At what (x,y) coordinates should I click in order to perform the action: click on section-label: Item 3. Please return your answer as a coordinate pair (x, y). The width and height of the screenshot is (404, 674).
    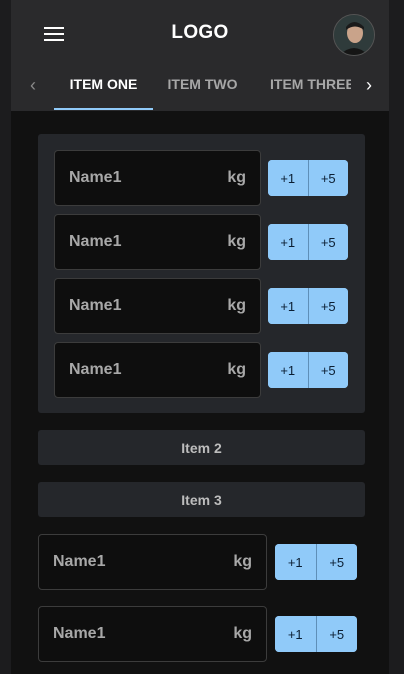
    Looking at the image, I should click on (201, 499).